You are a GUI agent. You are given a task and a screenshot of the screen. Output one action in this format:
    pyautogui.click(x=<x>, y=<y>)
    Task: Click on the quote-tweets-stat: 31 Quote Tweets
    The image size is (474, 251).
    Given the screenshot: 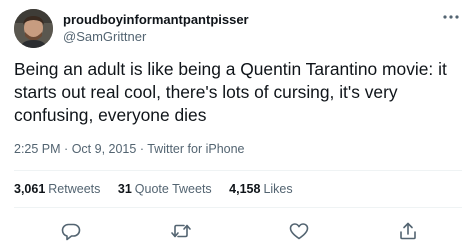 What is the action you would take?
    pyautogui.click(x=165, y=189)
    